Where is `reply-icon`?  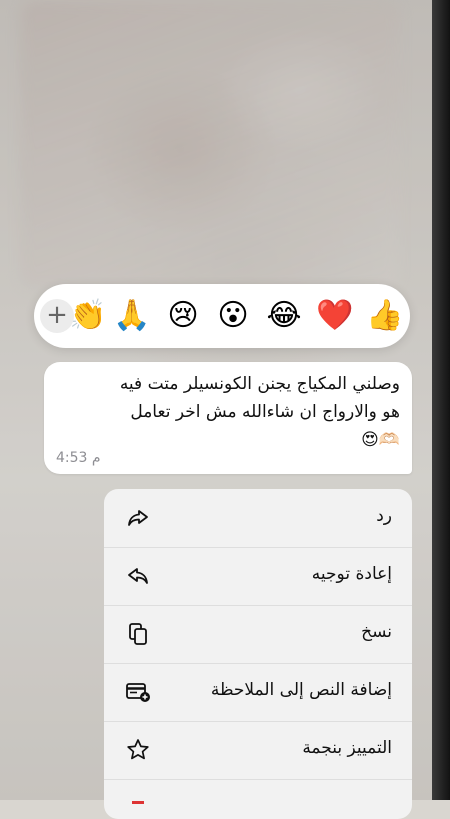
reply-icon is located at coordinates (138, 518).